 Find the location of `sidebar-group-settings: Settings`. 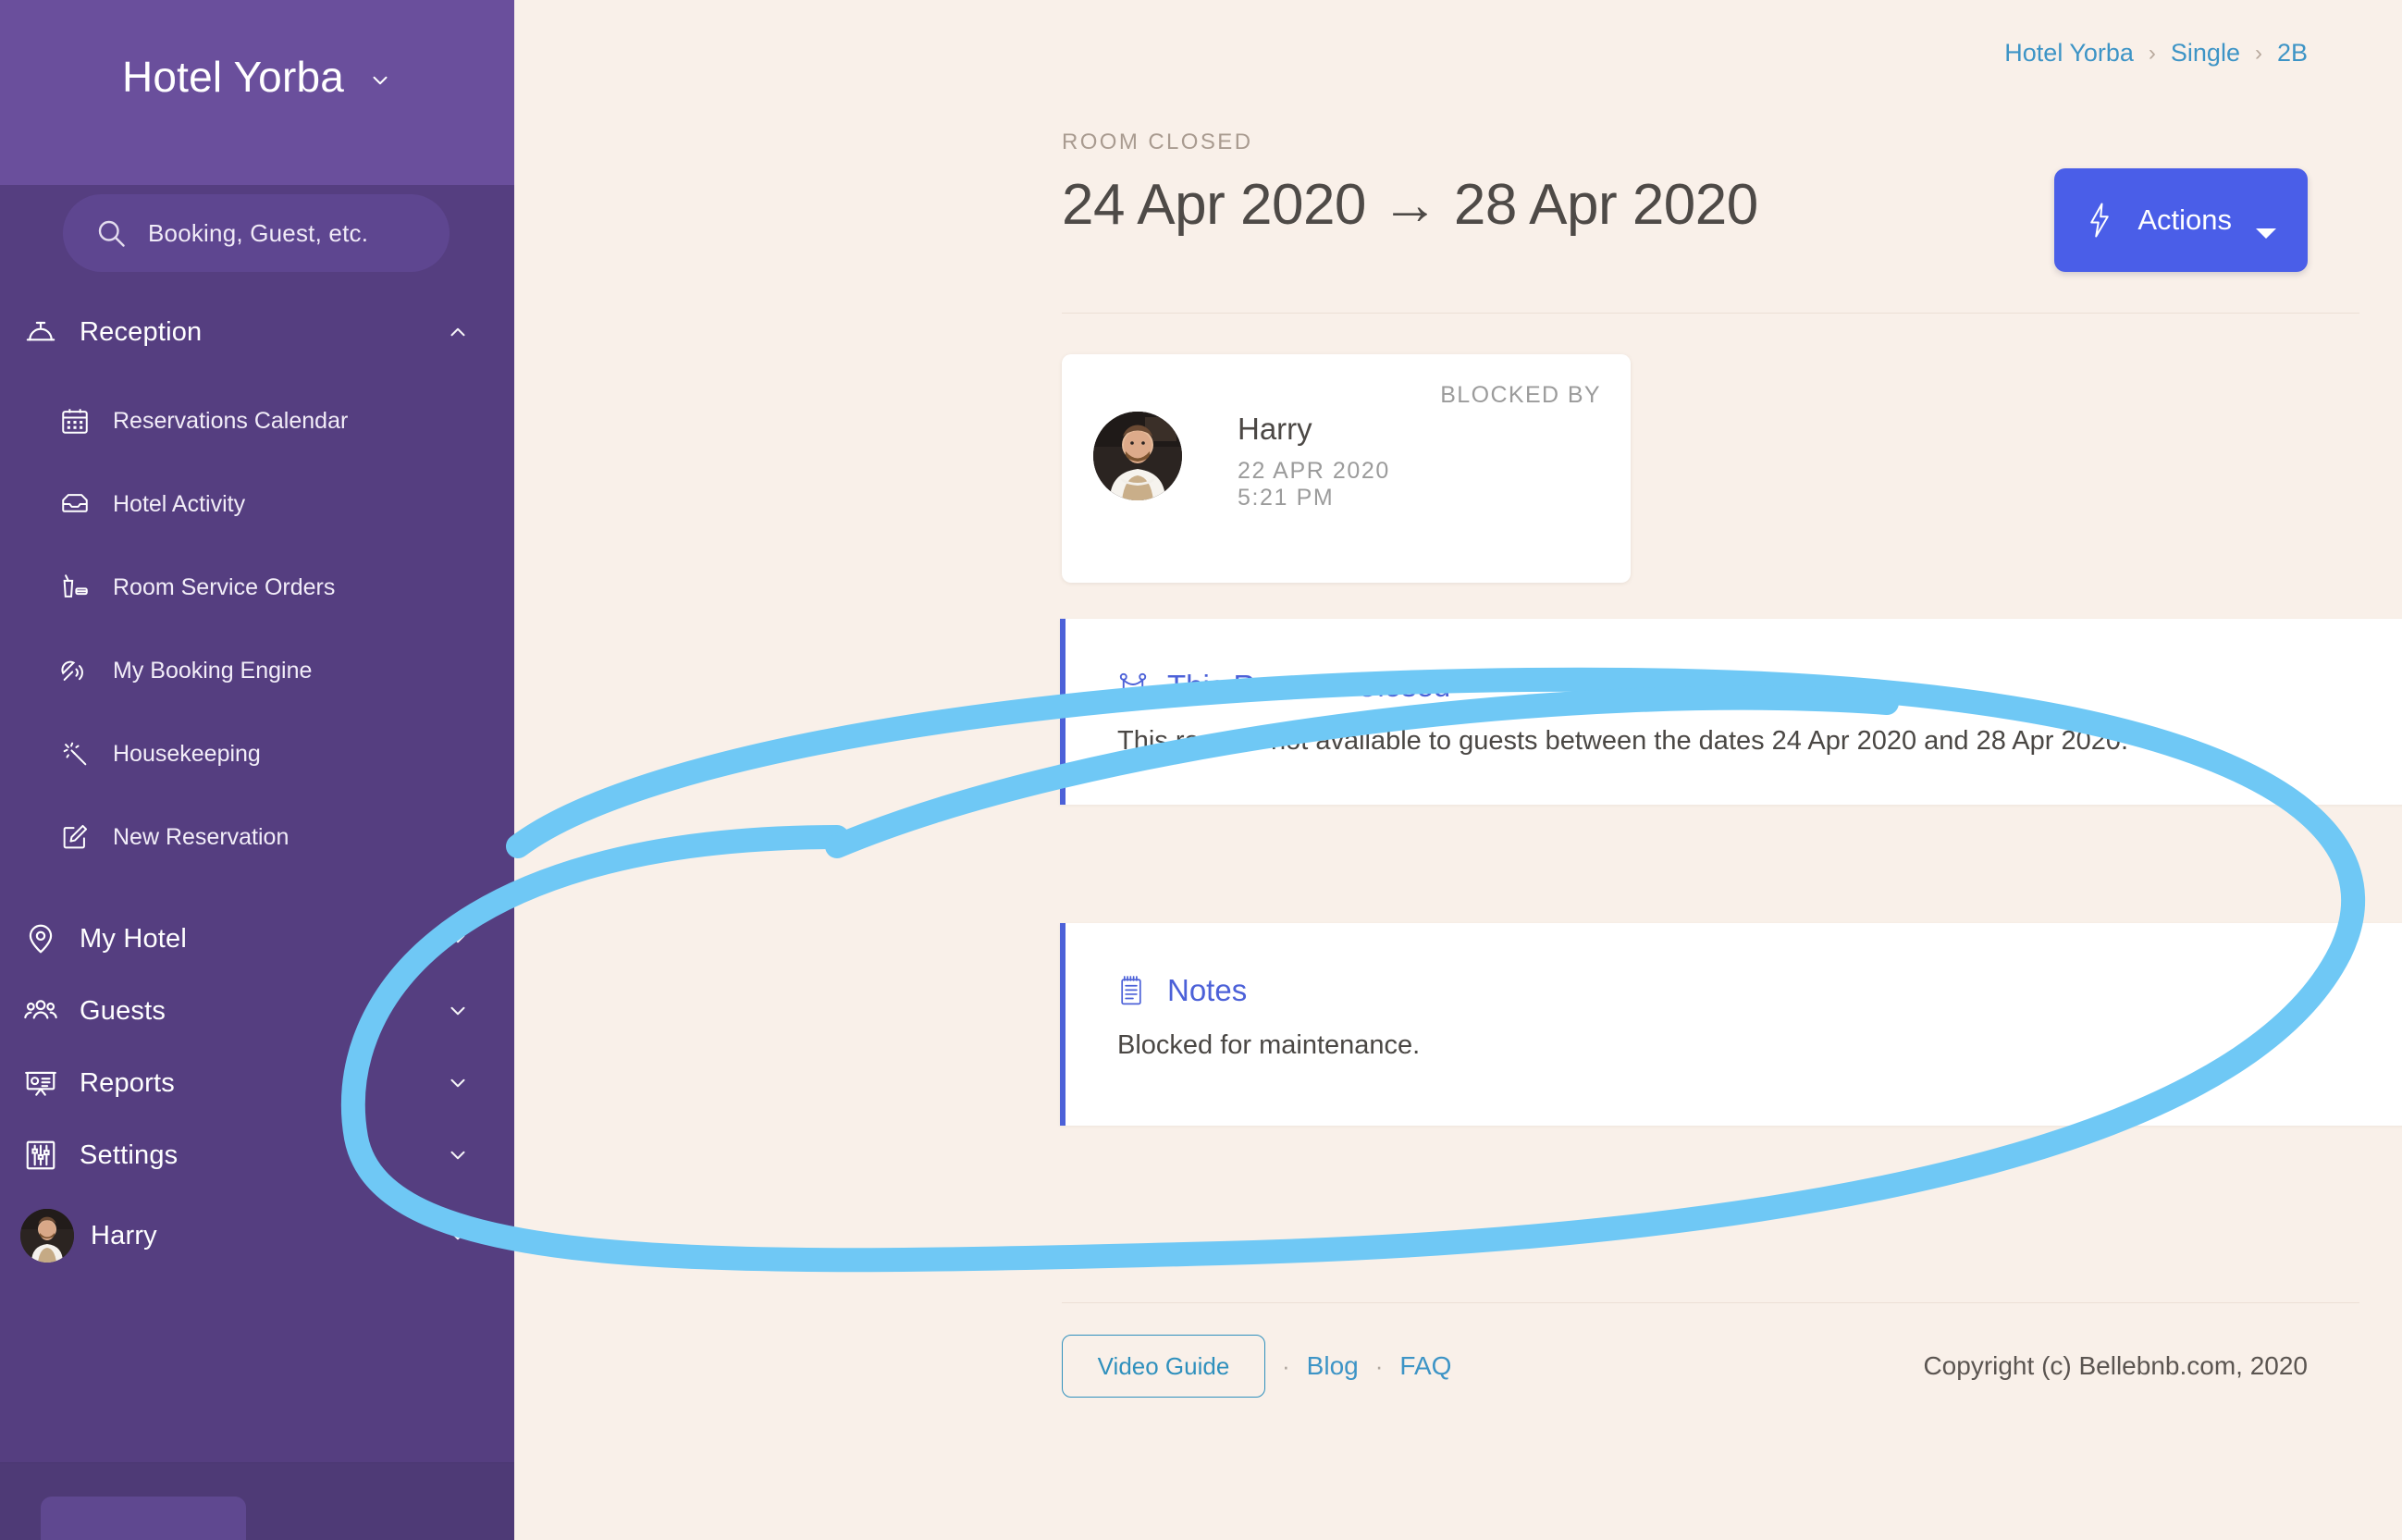

sidebar-group-settings: Settings is located at coordinates (257, 1155).